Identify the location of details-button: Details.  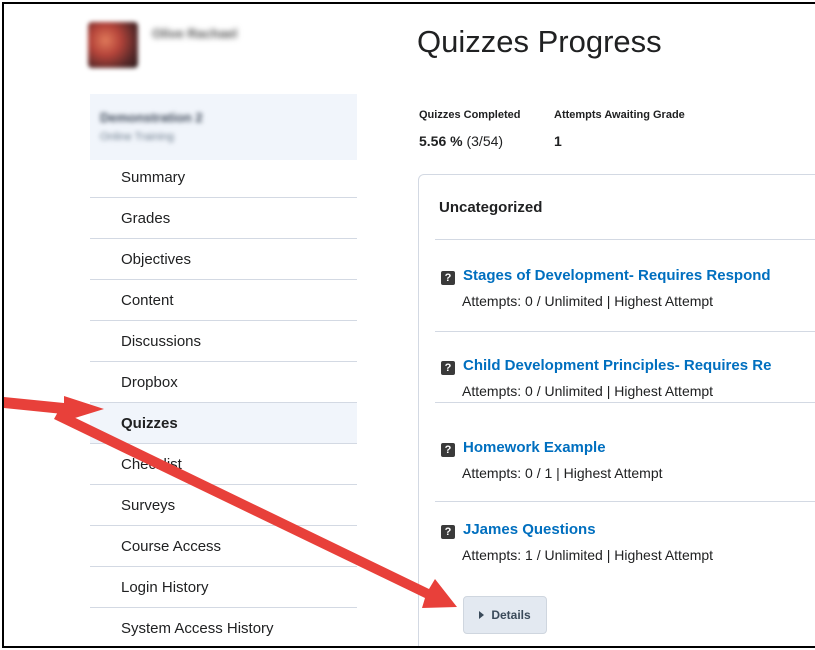
(505, 615).